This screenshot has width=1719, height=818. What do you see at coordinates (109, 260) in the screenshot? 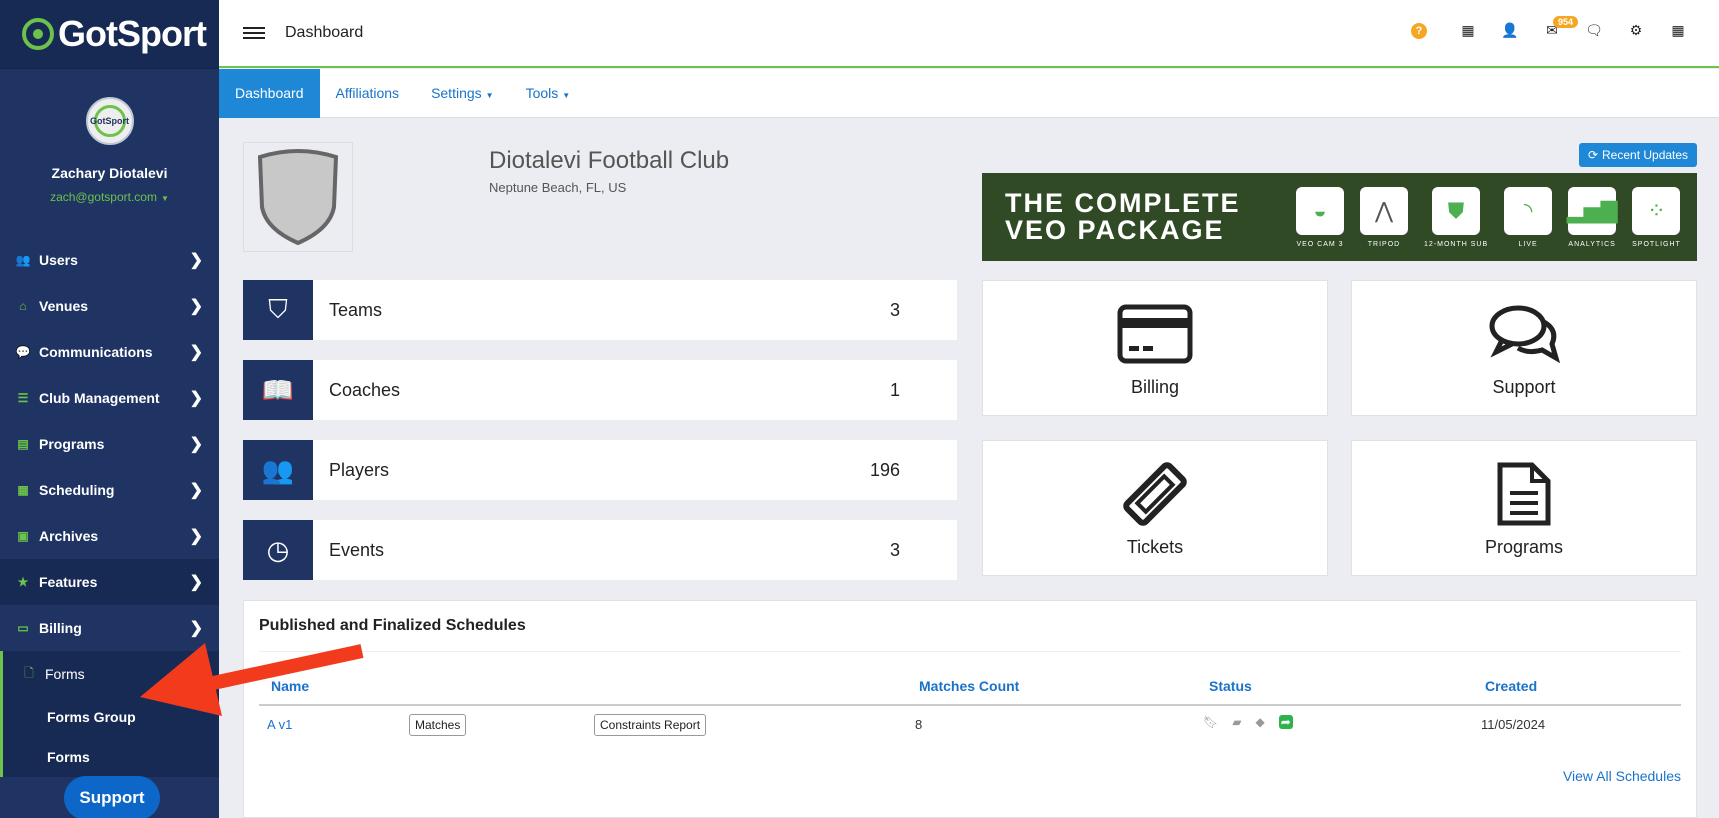
I see `sidebar-item-users: 👥 Users ❯` at bounding box center [109, 260].